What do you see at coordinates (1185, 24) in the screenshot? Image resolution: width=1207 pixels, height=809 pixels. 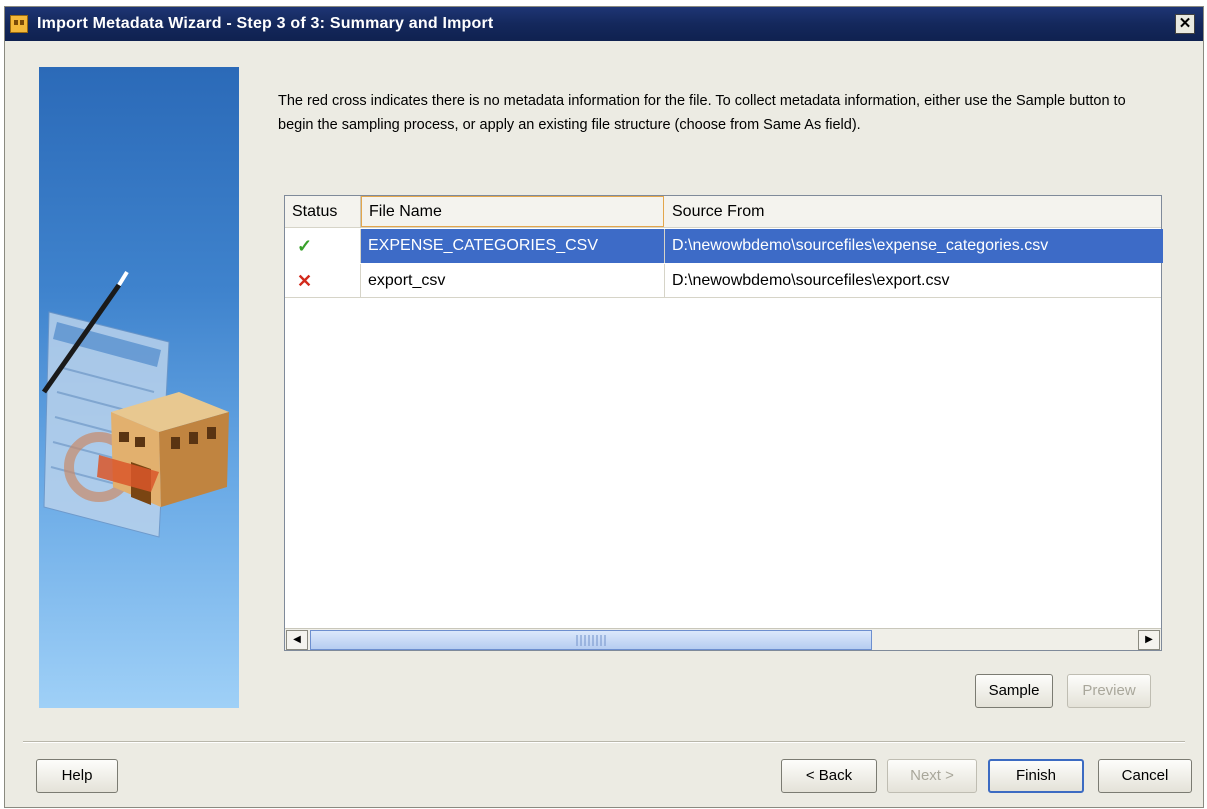 I see `close-button: ✕` at bounding box center [1185, 24].